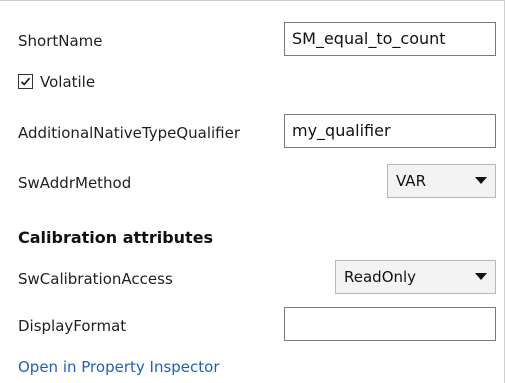 The width and height of the screenshot is (505, 383). I want to click on calibration-section-title: Calibration attributes, so click(116, 237).